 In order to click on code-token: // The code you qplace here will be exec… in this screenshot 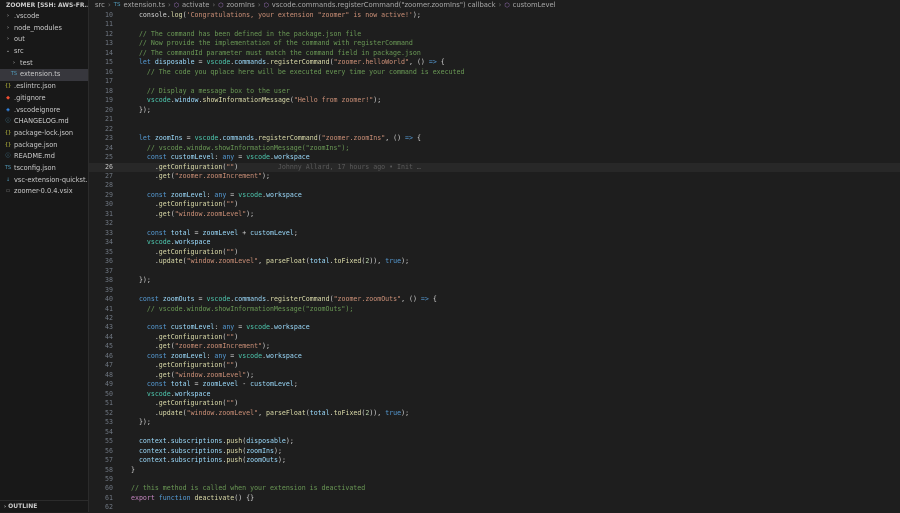, I will do `click(298, 71)`.